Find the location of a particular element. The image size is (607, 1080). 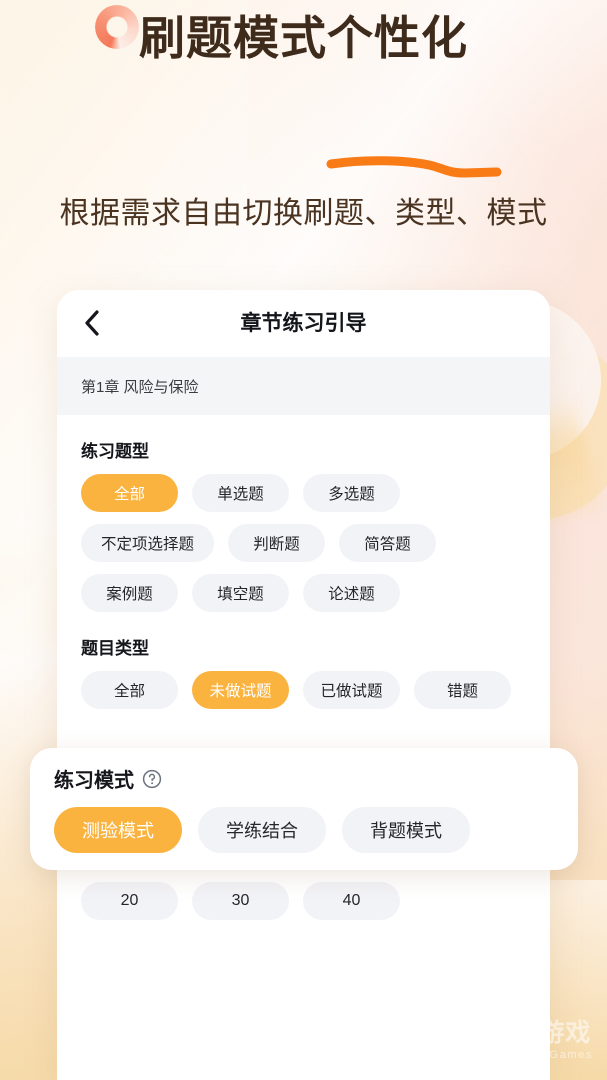

chip-practice-type-4: 判断题 is located at coordinates (277, 543).